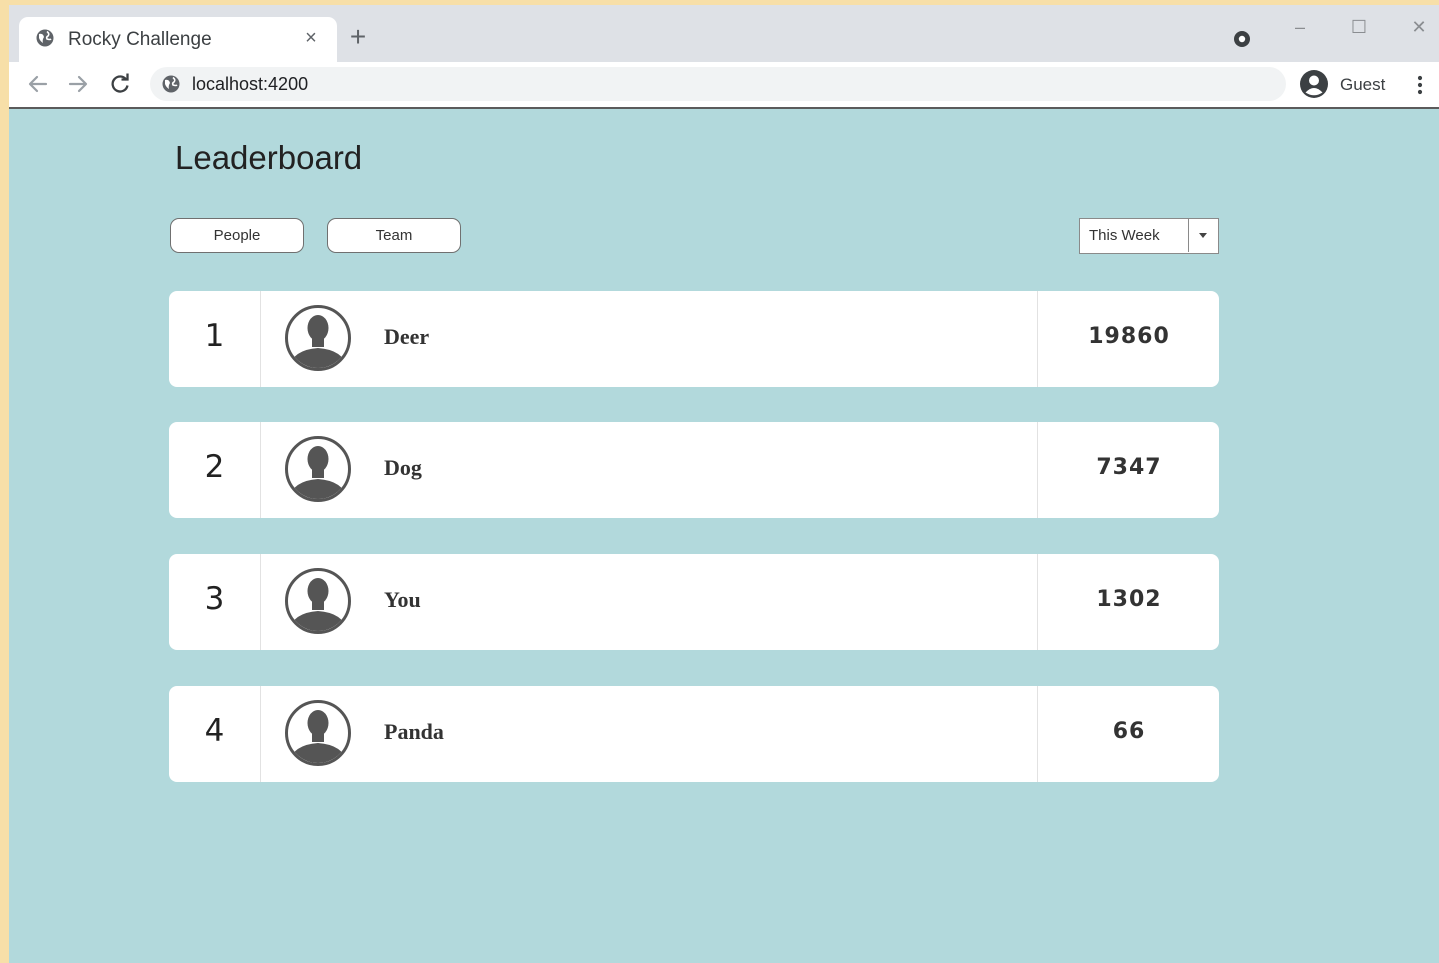 This screenshot has width=1439, height=963. Describe the element at coordinates (724, 33) in the screenshot. I see `tab-strip: Rocky Challenge × + – ☐ ✕` at that location.